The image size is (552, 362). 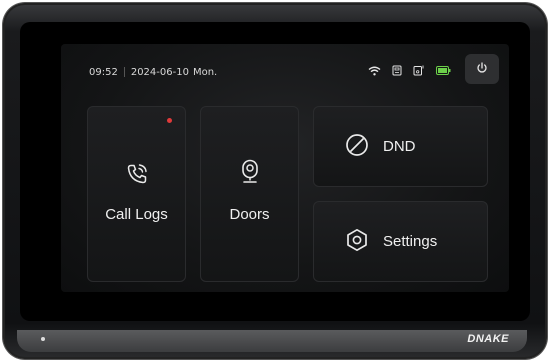 I want to click on brand-logo: DNAKE, so click(x=488, y=339).